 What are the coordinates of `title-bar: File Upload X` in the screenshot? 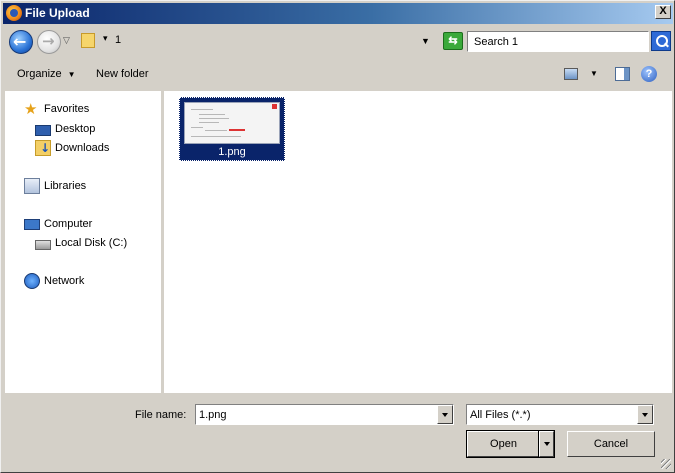 It's located at (338, 13).